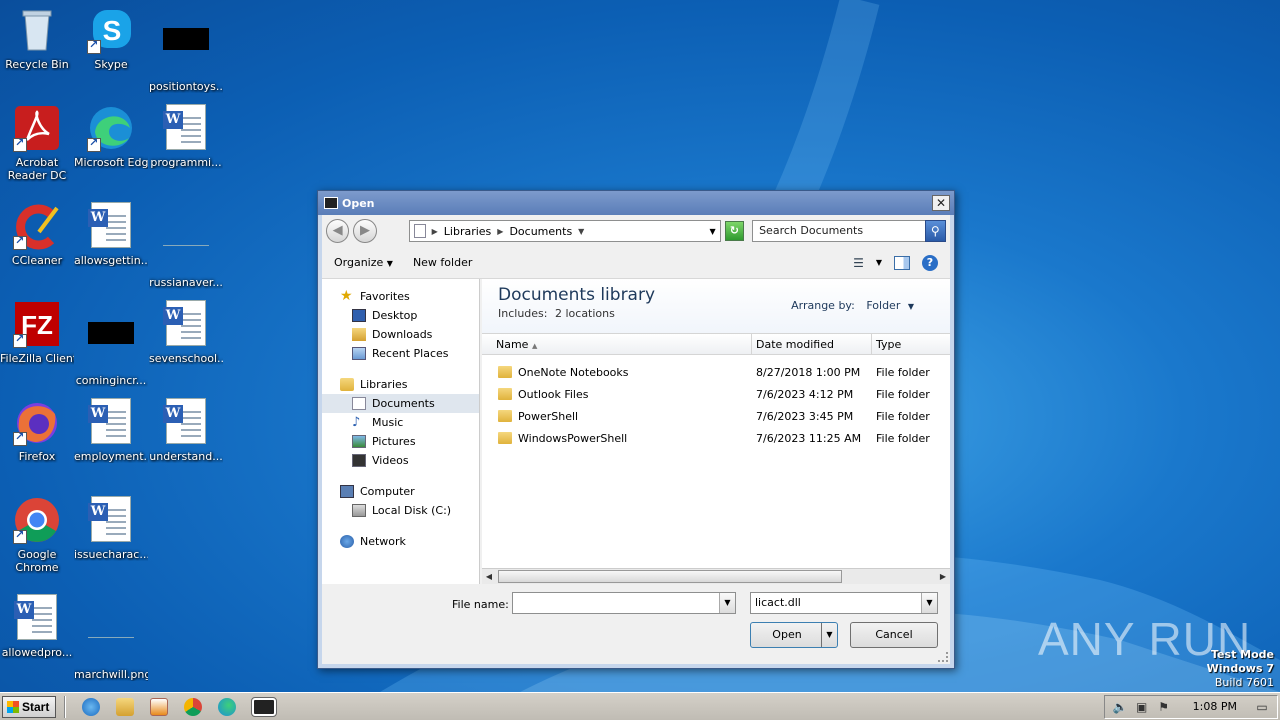 The width and height of the screenshot is (1280, 720). Describe the element at coordinates (902, 262) in the screenshot. I see `preview-pane-icon` at that location.